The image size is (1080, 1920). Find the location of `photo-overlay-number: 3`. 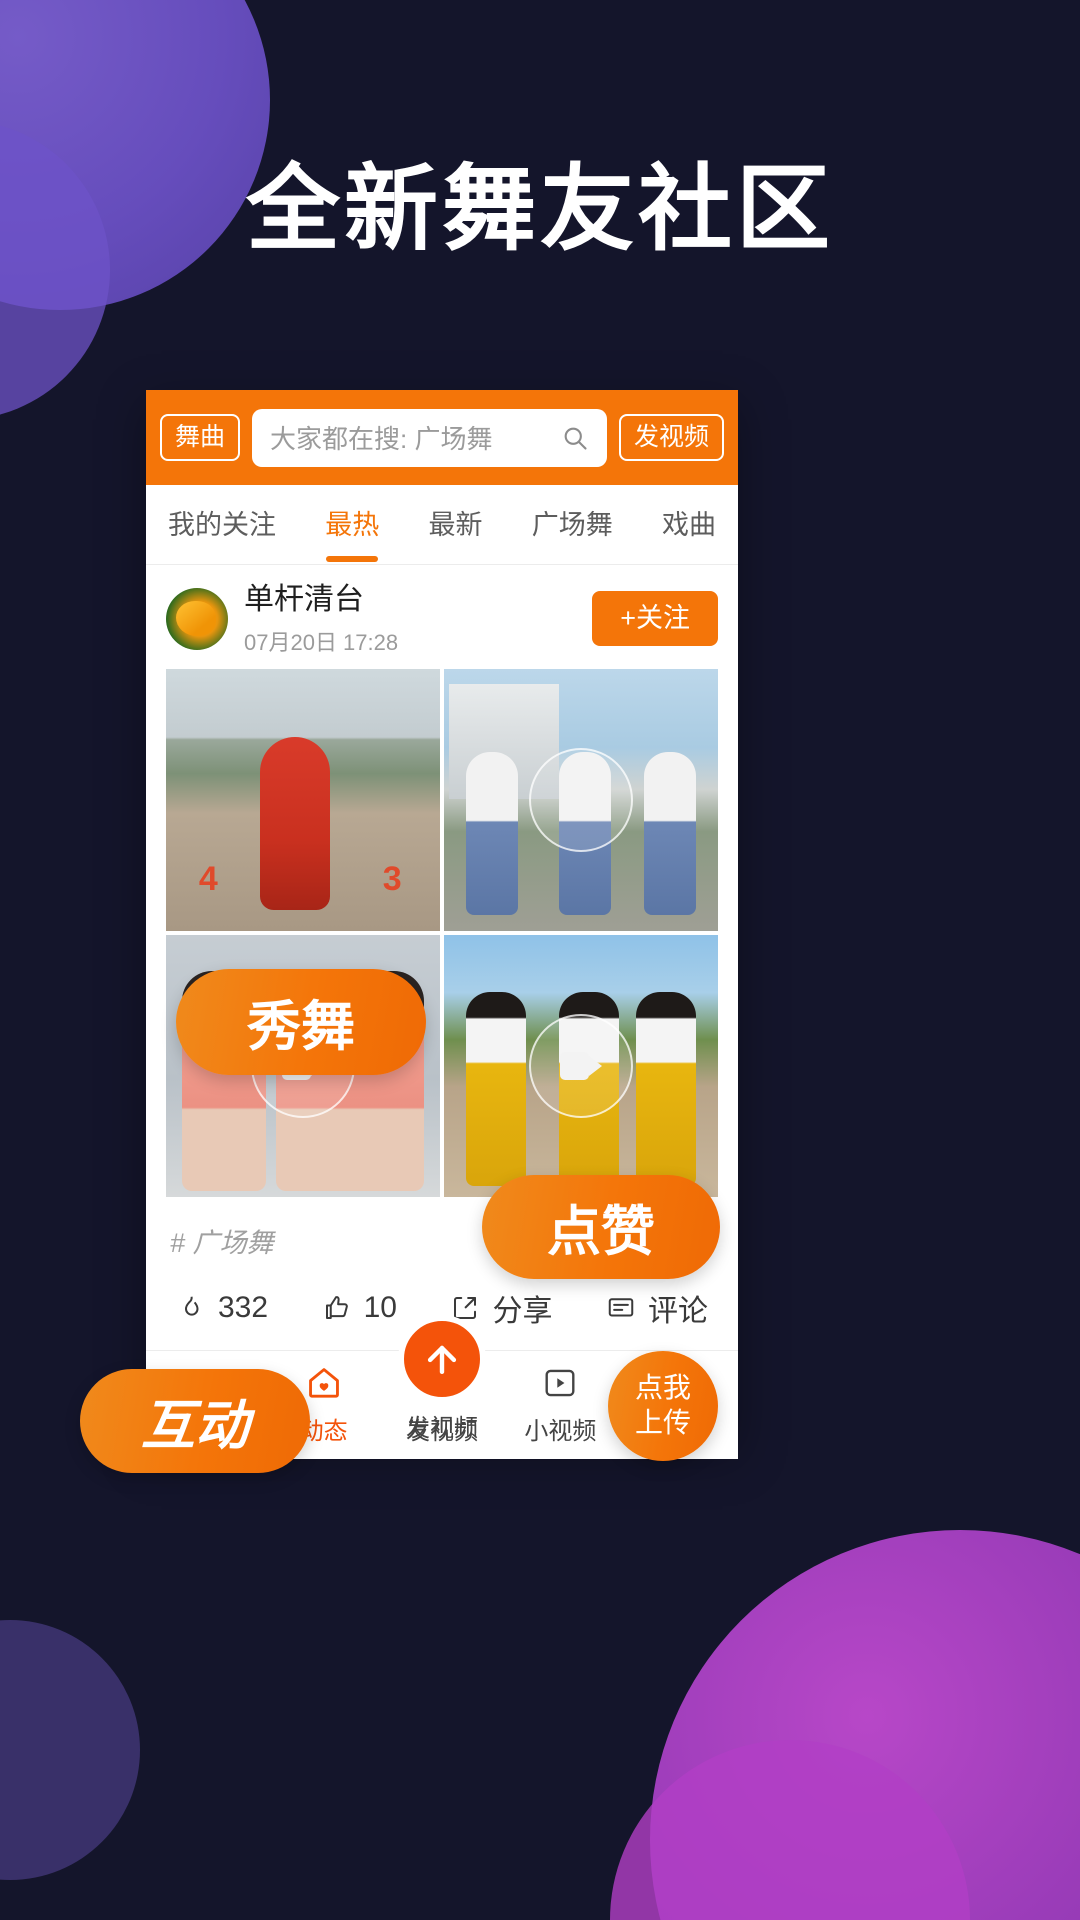

photo-overlay-number: 3 is located at coordinates (392, 879).